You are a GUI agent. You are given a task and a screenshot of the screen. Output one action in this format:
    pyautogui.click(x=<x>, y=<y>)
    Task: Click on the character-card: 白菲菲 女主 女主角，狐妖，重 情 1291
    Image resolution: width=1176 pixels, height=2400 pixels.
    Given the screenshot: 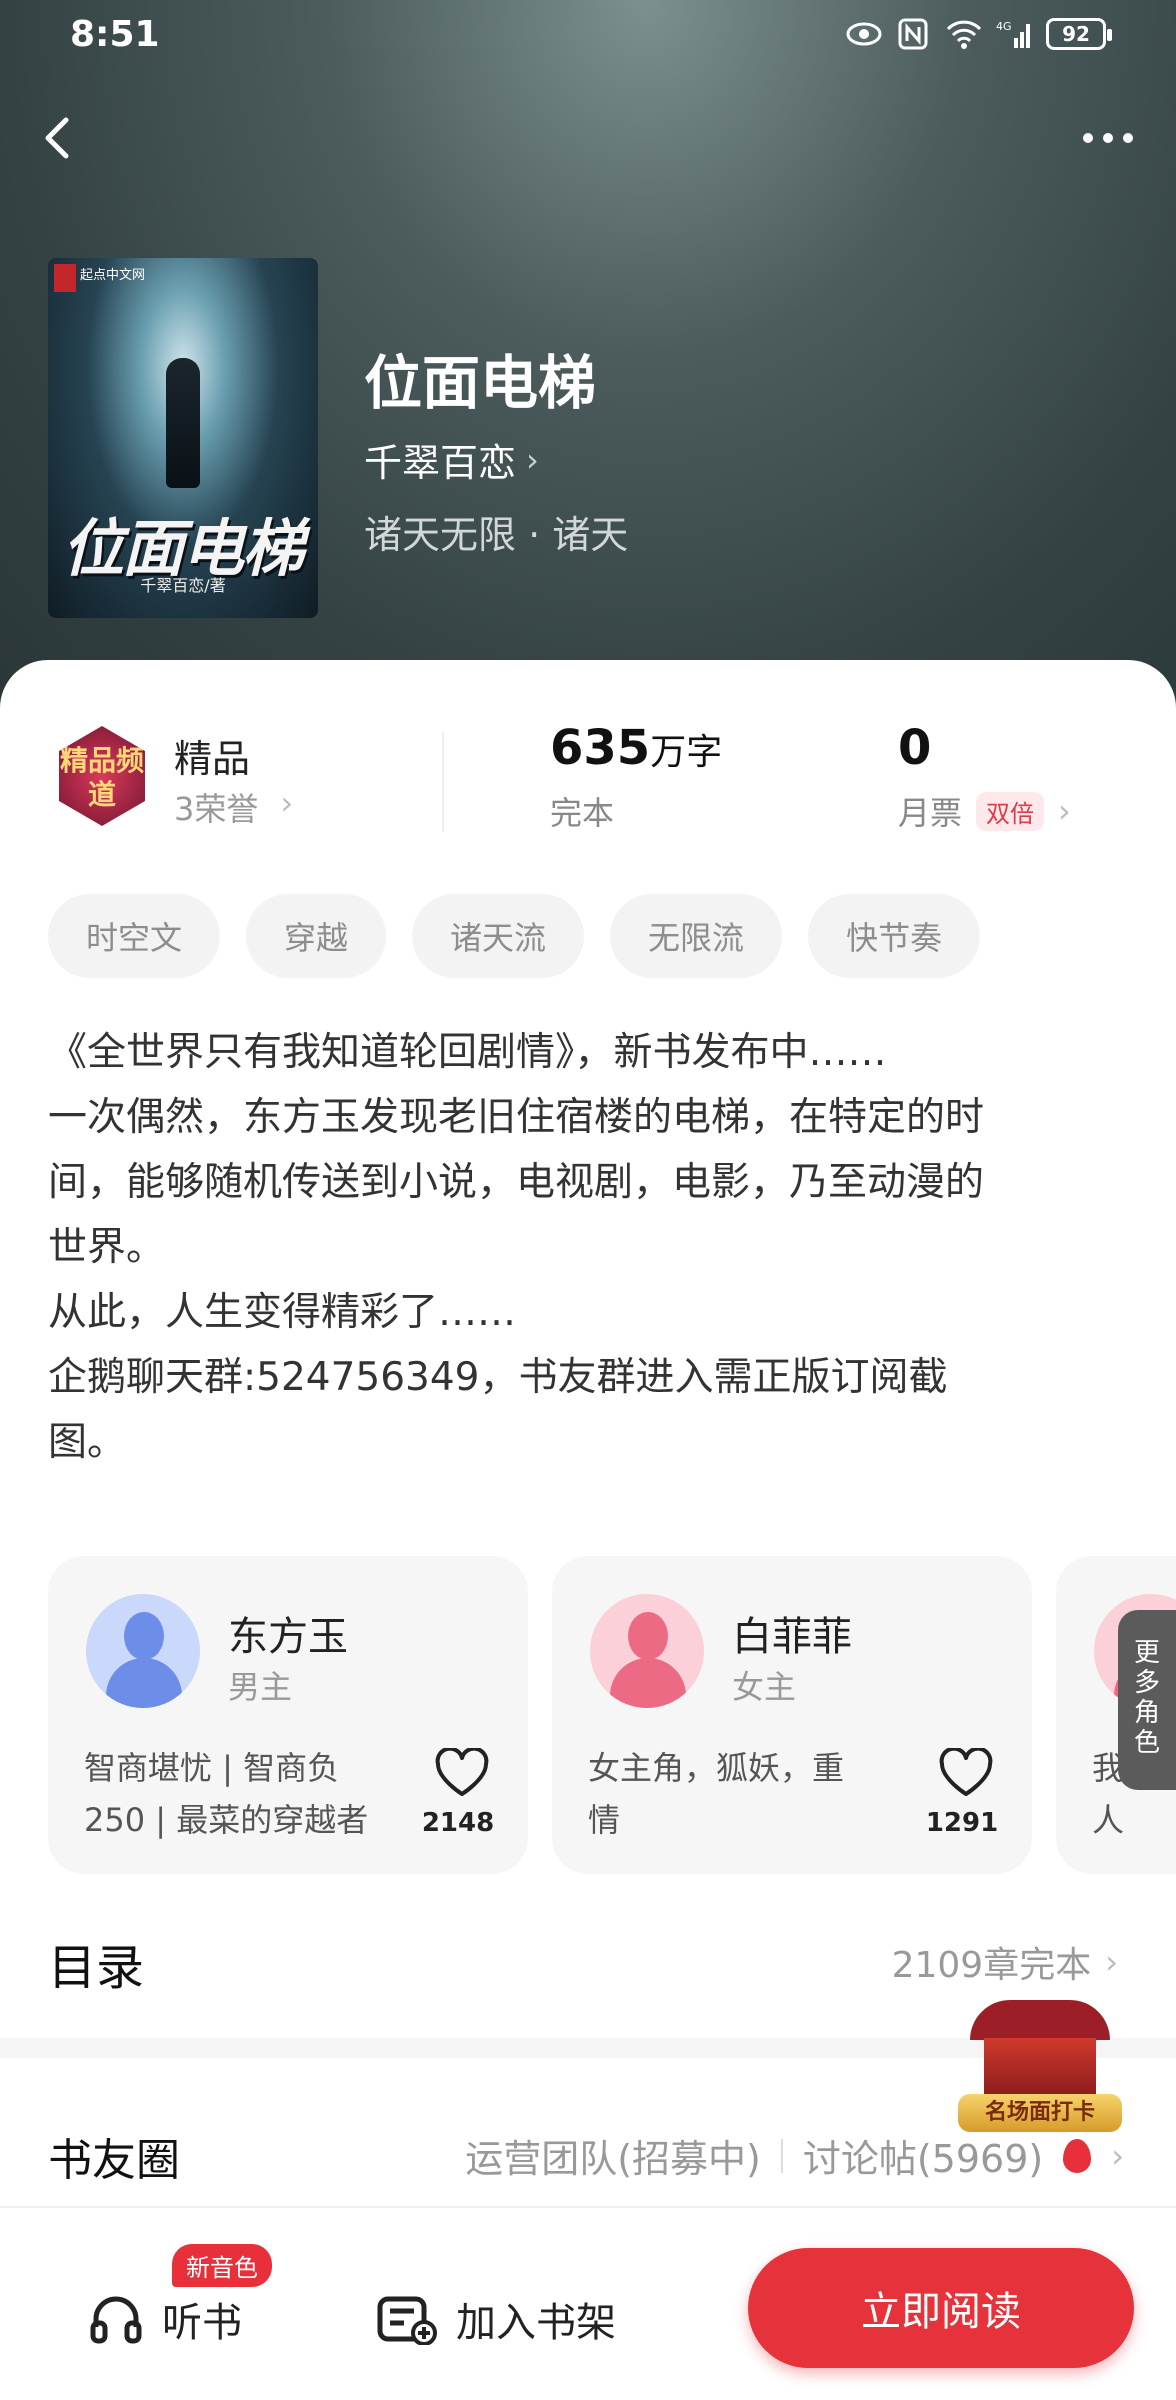 What is the action you would take?
    pyautogui.click(x=792, y=1715)
    